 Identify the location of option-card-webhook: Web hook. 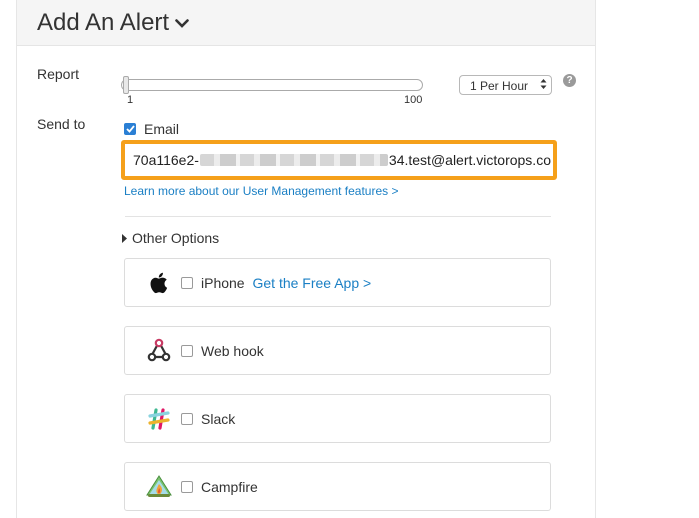
(337, 350).